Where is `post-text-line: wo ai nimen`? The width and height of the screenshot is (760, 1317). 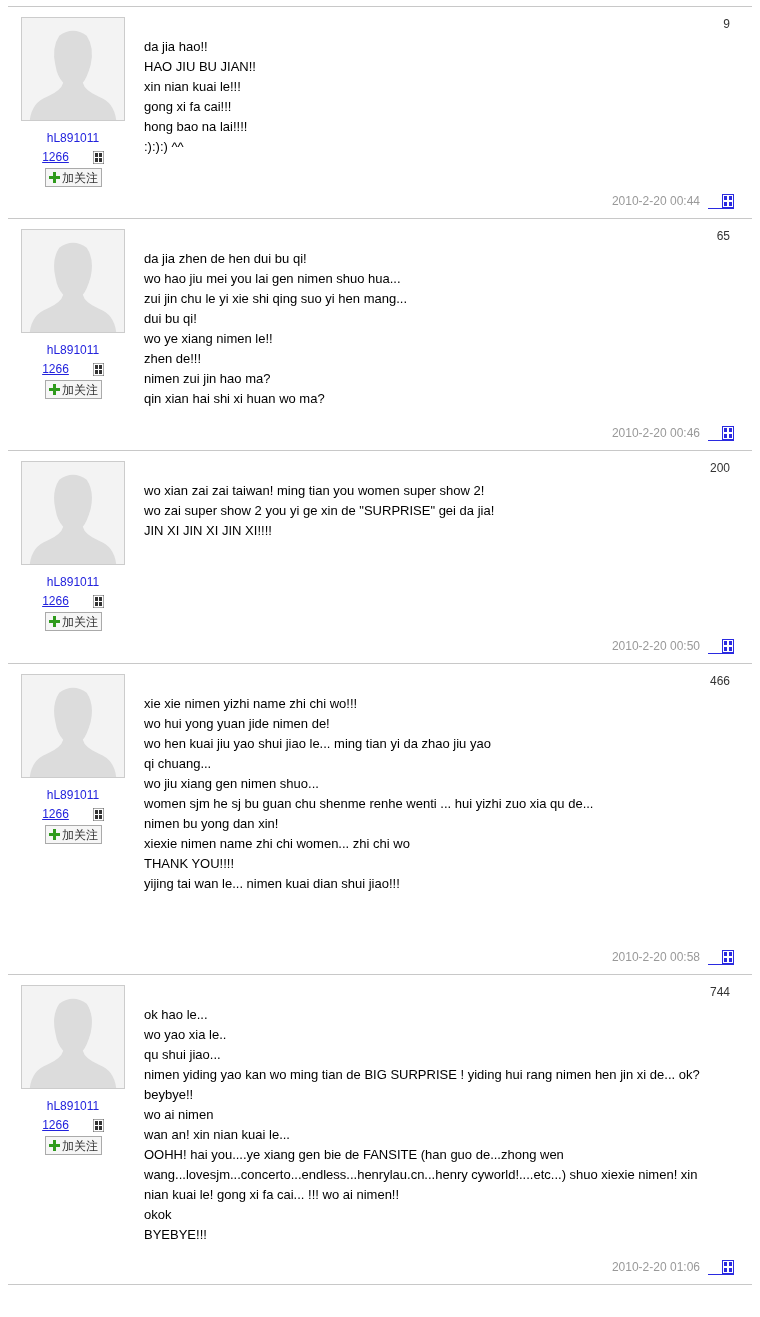 post-text-line: wo ai nimen is located at coordinates (179, 1115).